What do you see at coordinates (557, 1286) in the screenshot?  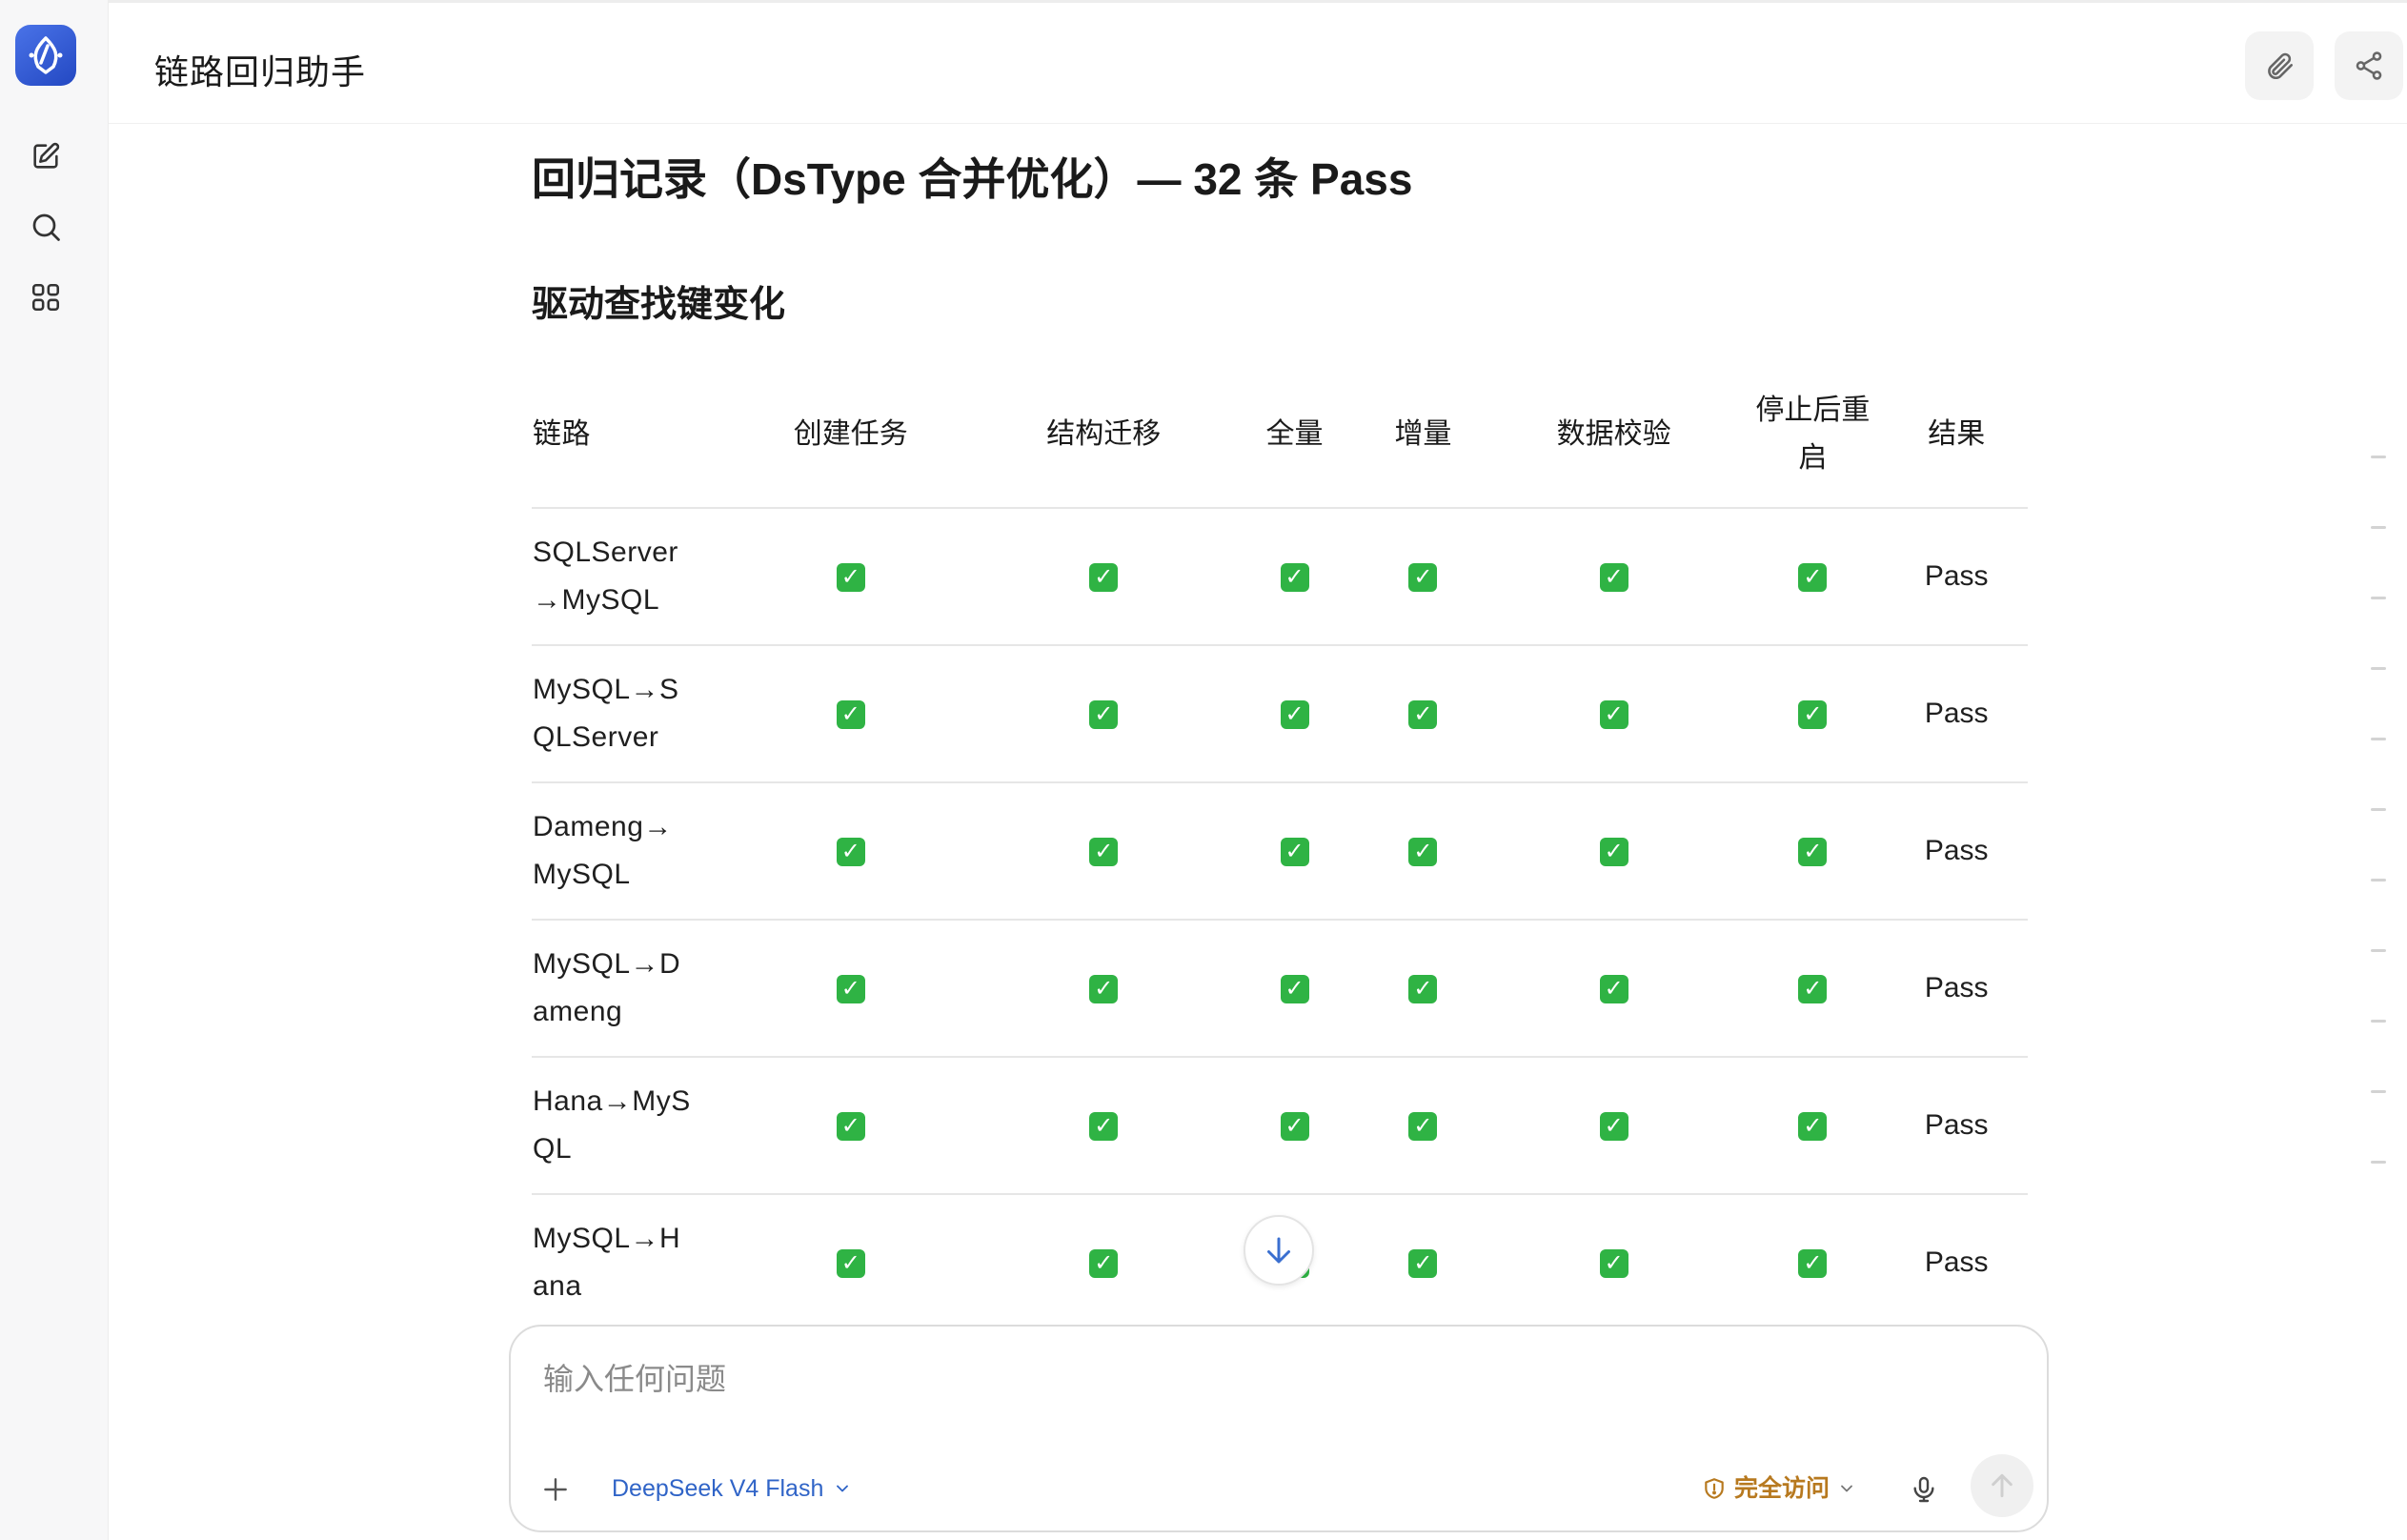 I see `route-line: ana` at bounding box center [557, 1286].